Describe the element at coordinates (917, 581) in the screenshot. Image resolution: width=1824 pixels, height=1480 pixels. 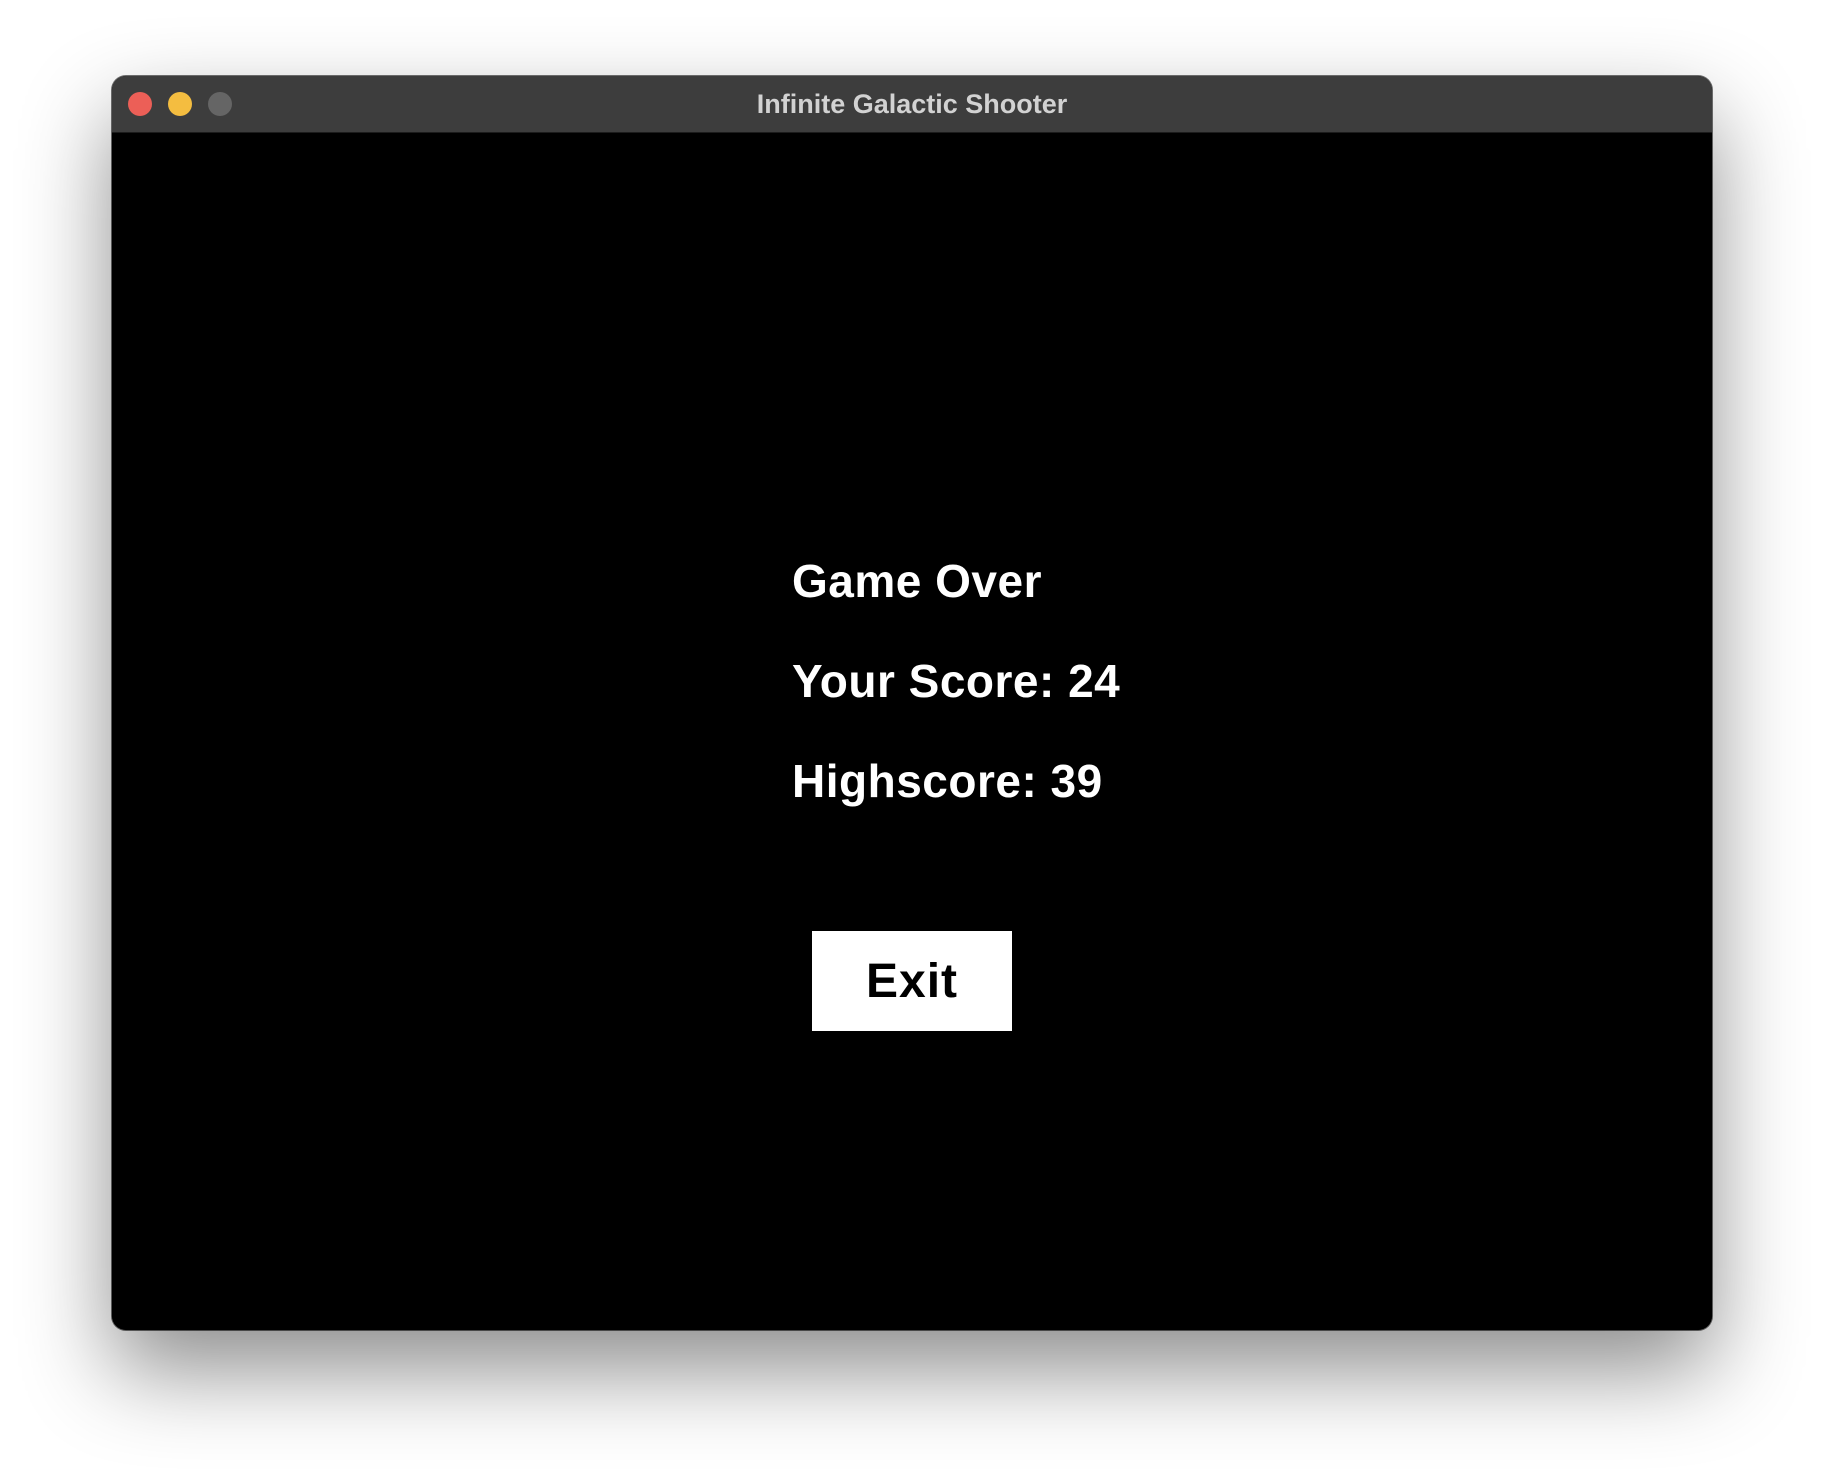
I see `game-over-heading: Game Over` at that location.